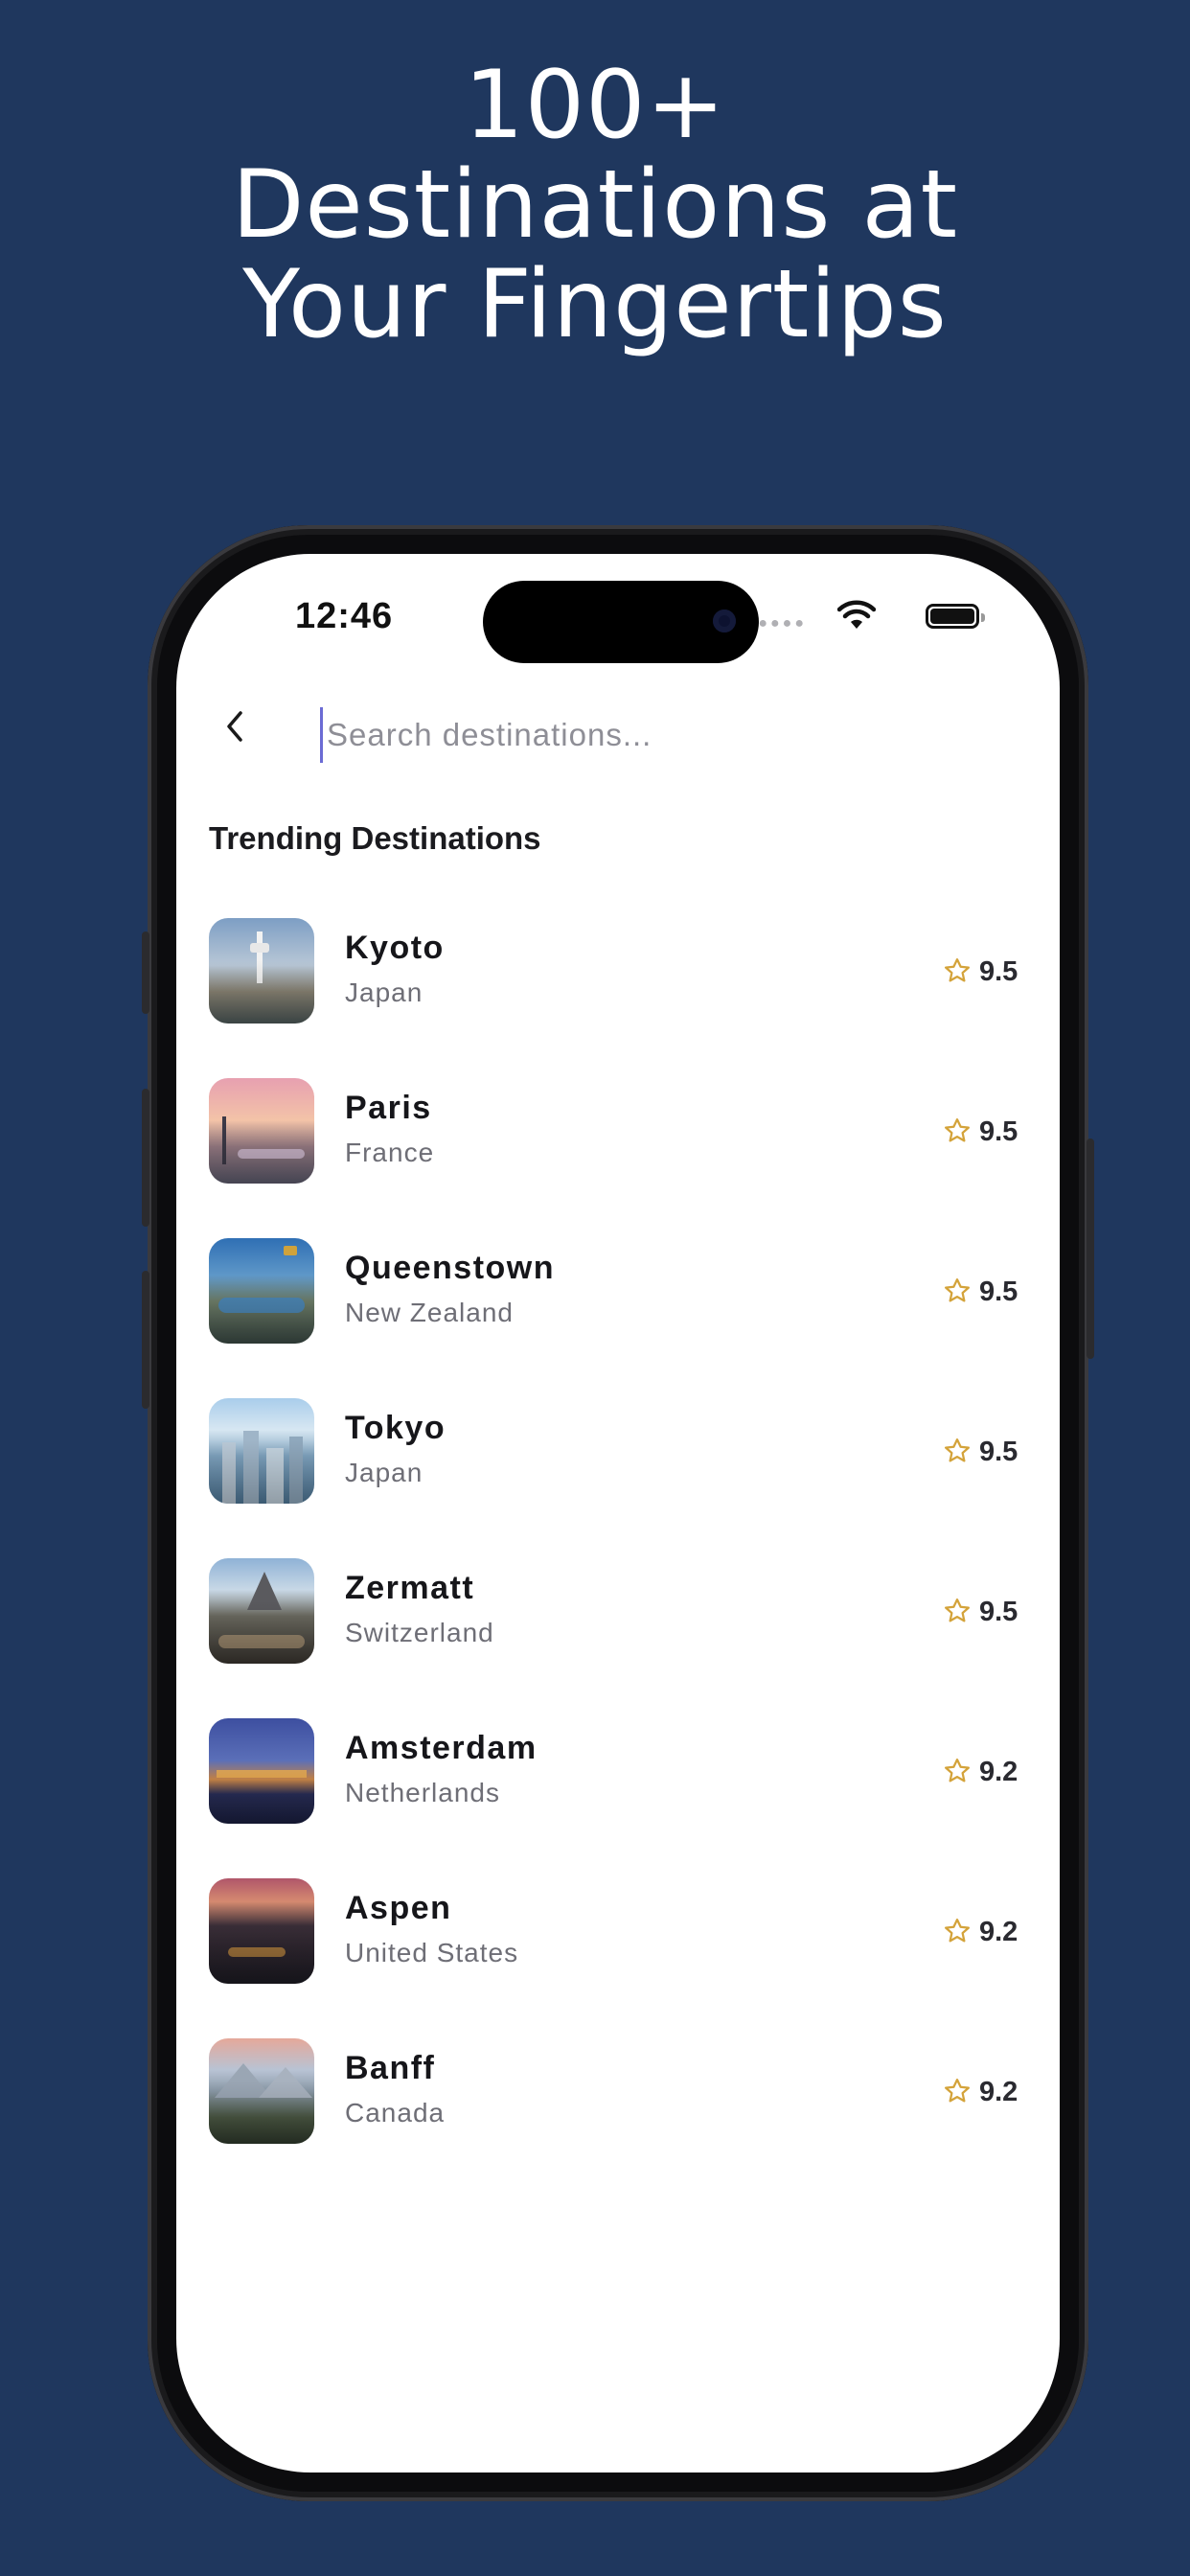 Image resolution: width=1190 pixels, height=2576 pixels. What do you see at coordinates (618, 971) in the screenshot?
I see `destination-item-kyoto: Kyoto Japan 9.5` at bounding box center [618, 971].